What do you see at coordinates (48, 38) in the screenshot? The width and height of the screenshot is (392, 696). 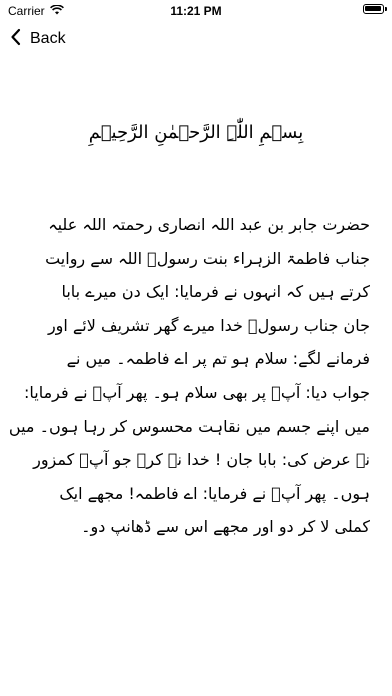 I see `back-label: Back` at bounding box center [48, 38].